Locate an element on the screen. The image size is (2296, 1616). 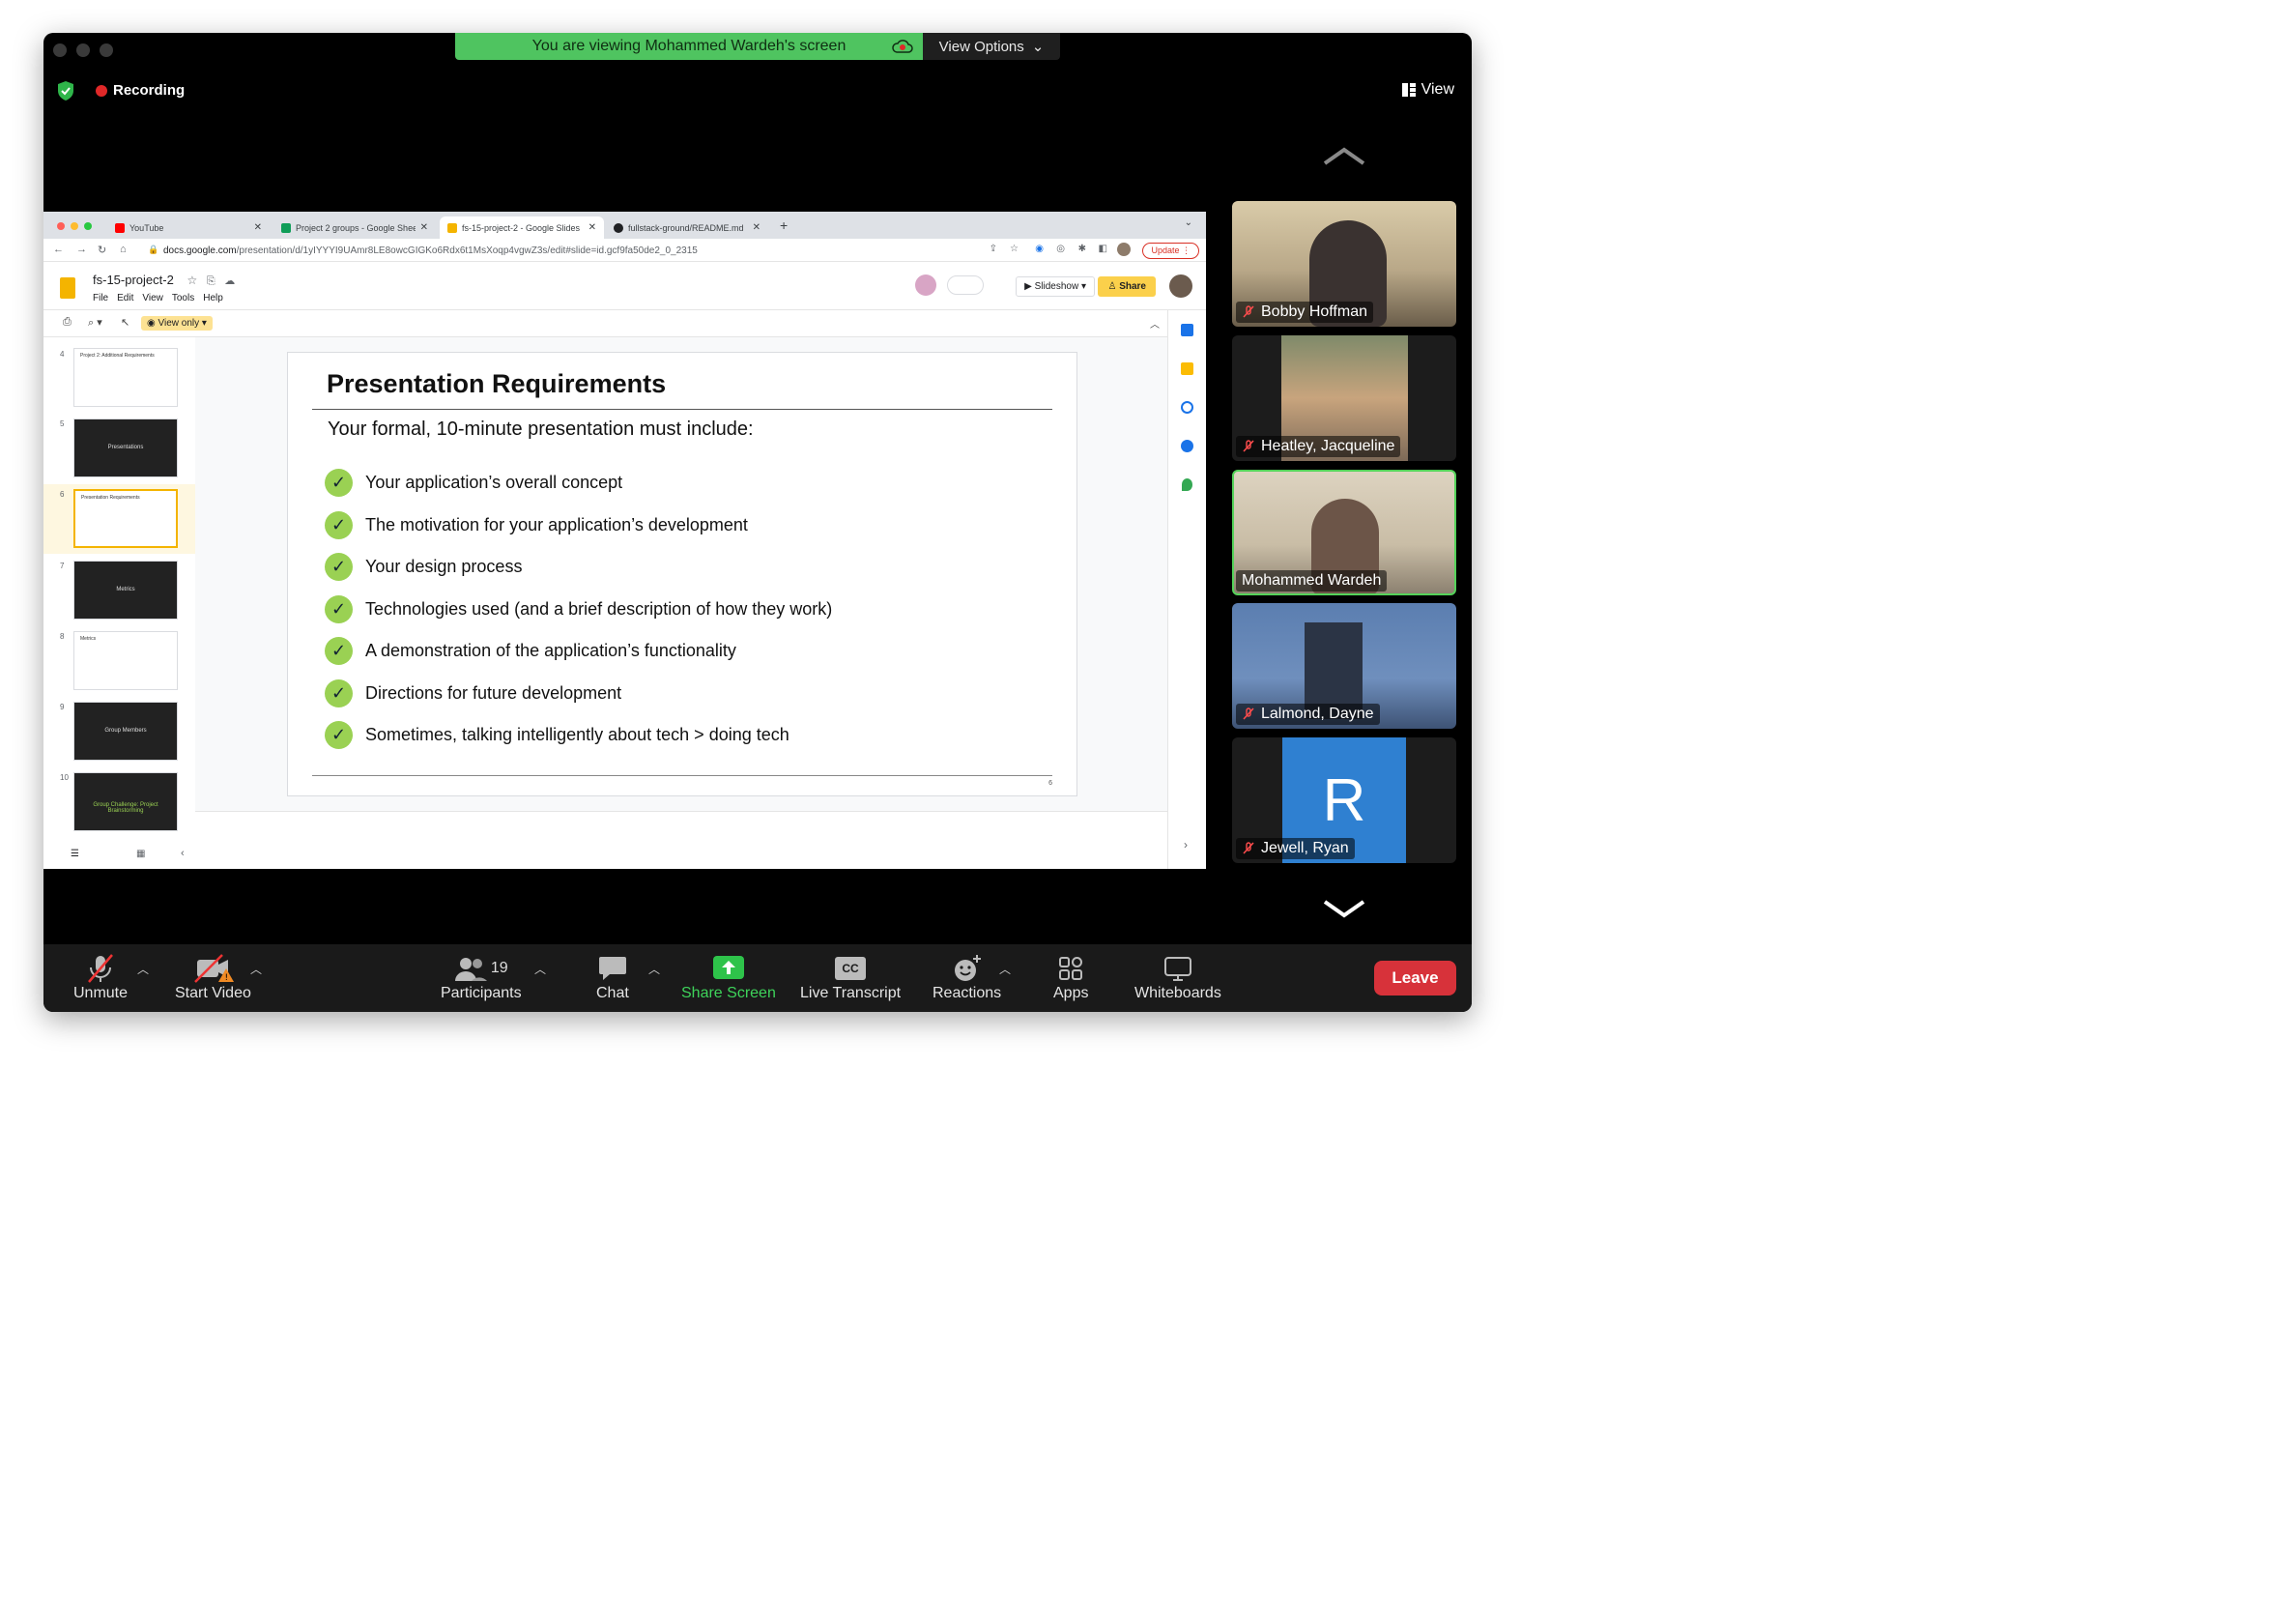
profile-avatar is located at coordinates (1124, 249).